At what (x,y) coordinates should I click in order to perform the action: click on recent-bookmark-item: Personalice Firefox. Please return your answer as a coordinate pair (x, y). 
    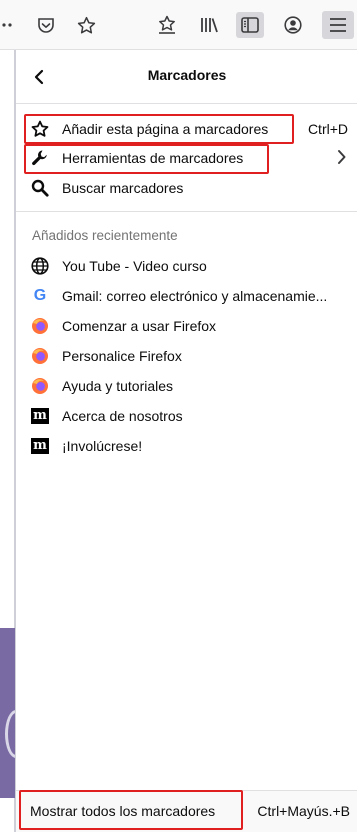
    Looking at the image, I should click on (186, 356).